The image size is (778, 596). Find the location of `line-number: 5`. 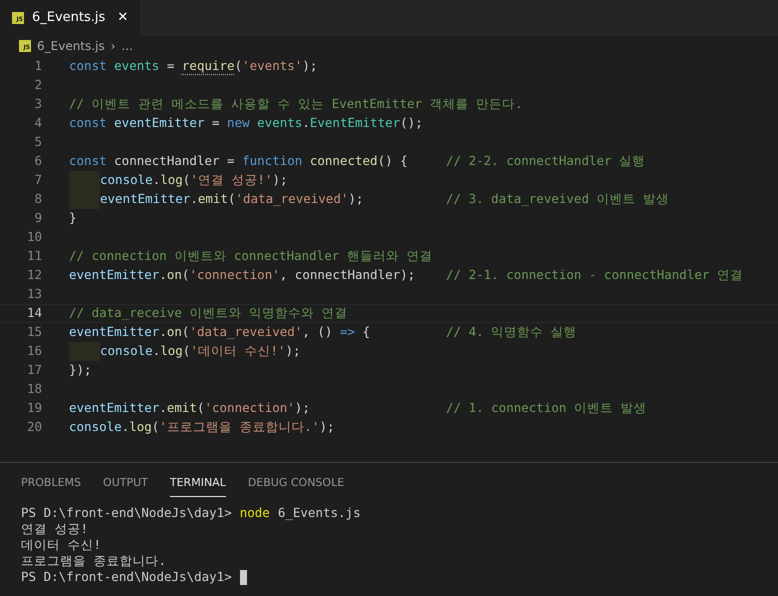

line-number: 5 is located at coordinates (37, 142).